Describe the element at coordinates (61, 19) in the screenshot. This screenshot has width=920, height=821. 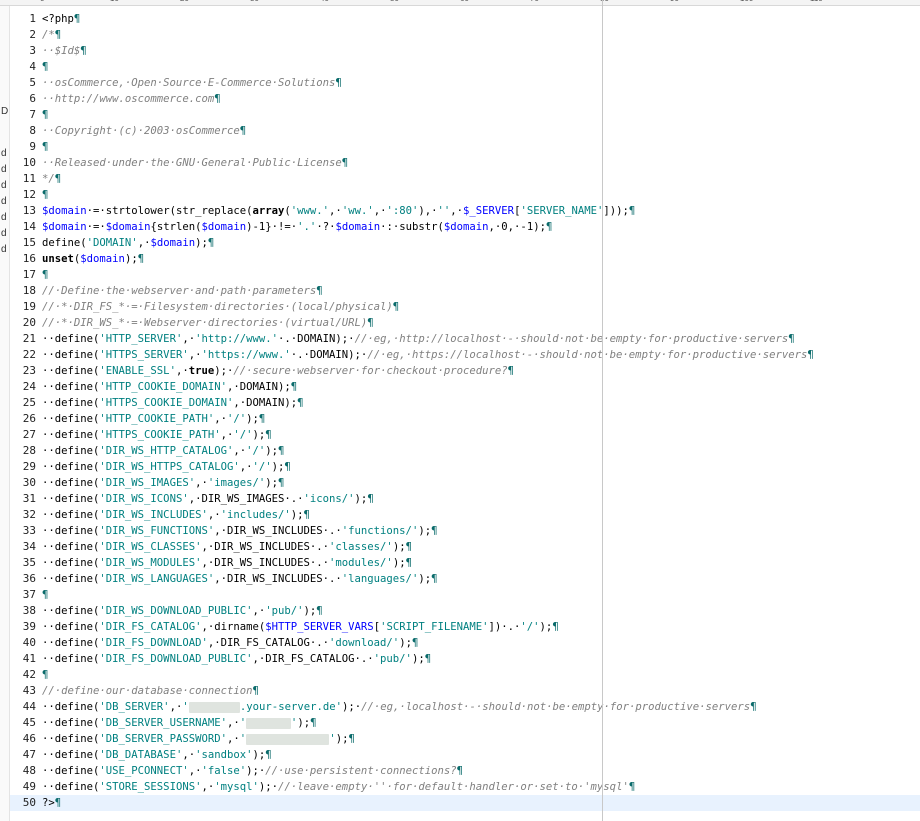
I see `line-code: <?php¶` at that location.